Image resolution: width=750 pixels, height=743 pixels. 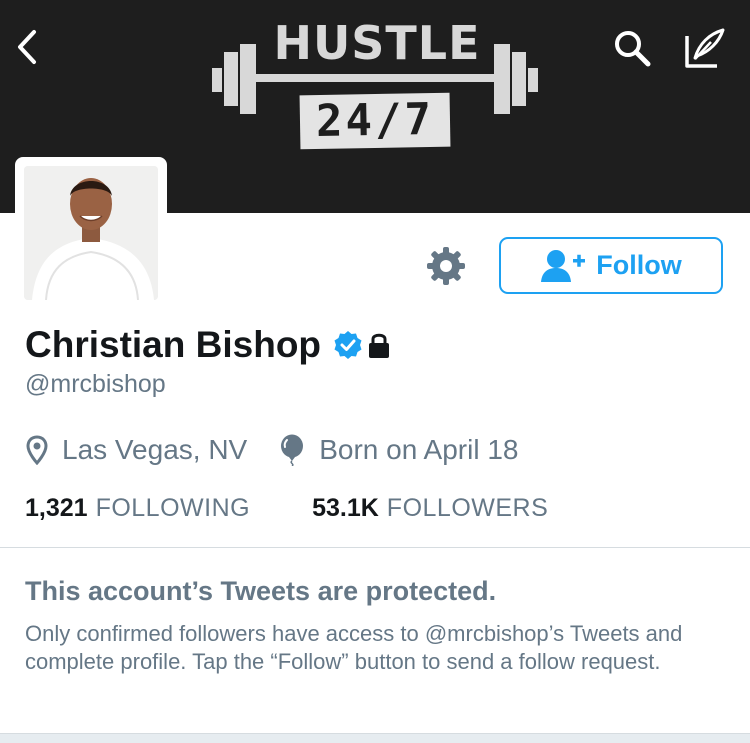 What do you see at coordinates (292, 450) in the screenshot?
I see `balloon-icon` at bounding box center [292, 450].